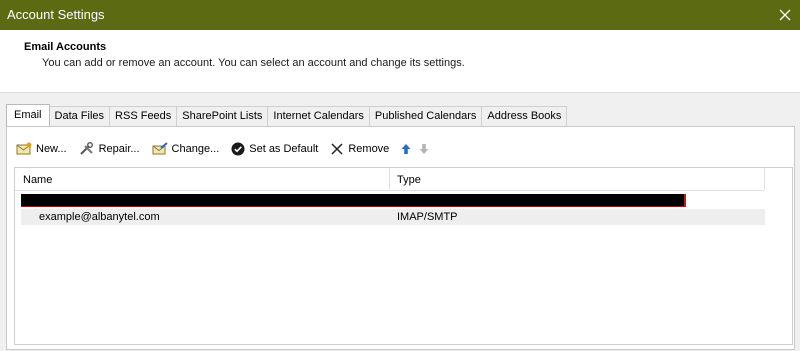 The image size is (800, 351). What do you see at coordinates (160, 148) in the screenshot?
I see `change-mail-icon` at bounding box center [160, 148].